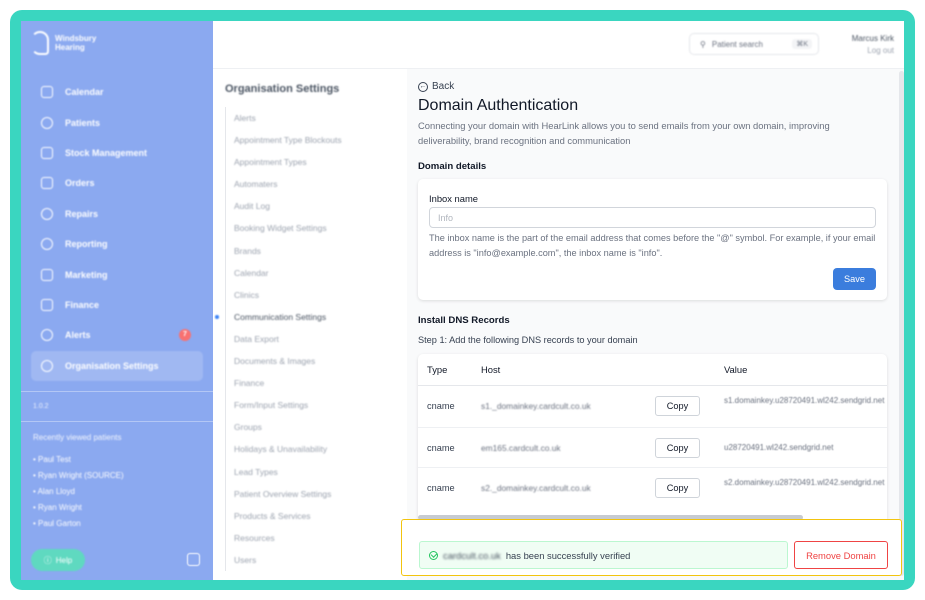  I want to click on dns-value: u28720491.wl242.sendgrid.net, so click(779, 447).